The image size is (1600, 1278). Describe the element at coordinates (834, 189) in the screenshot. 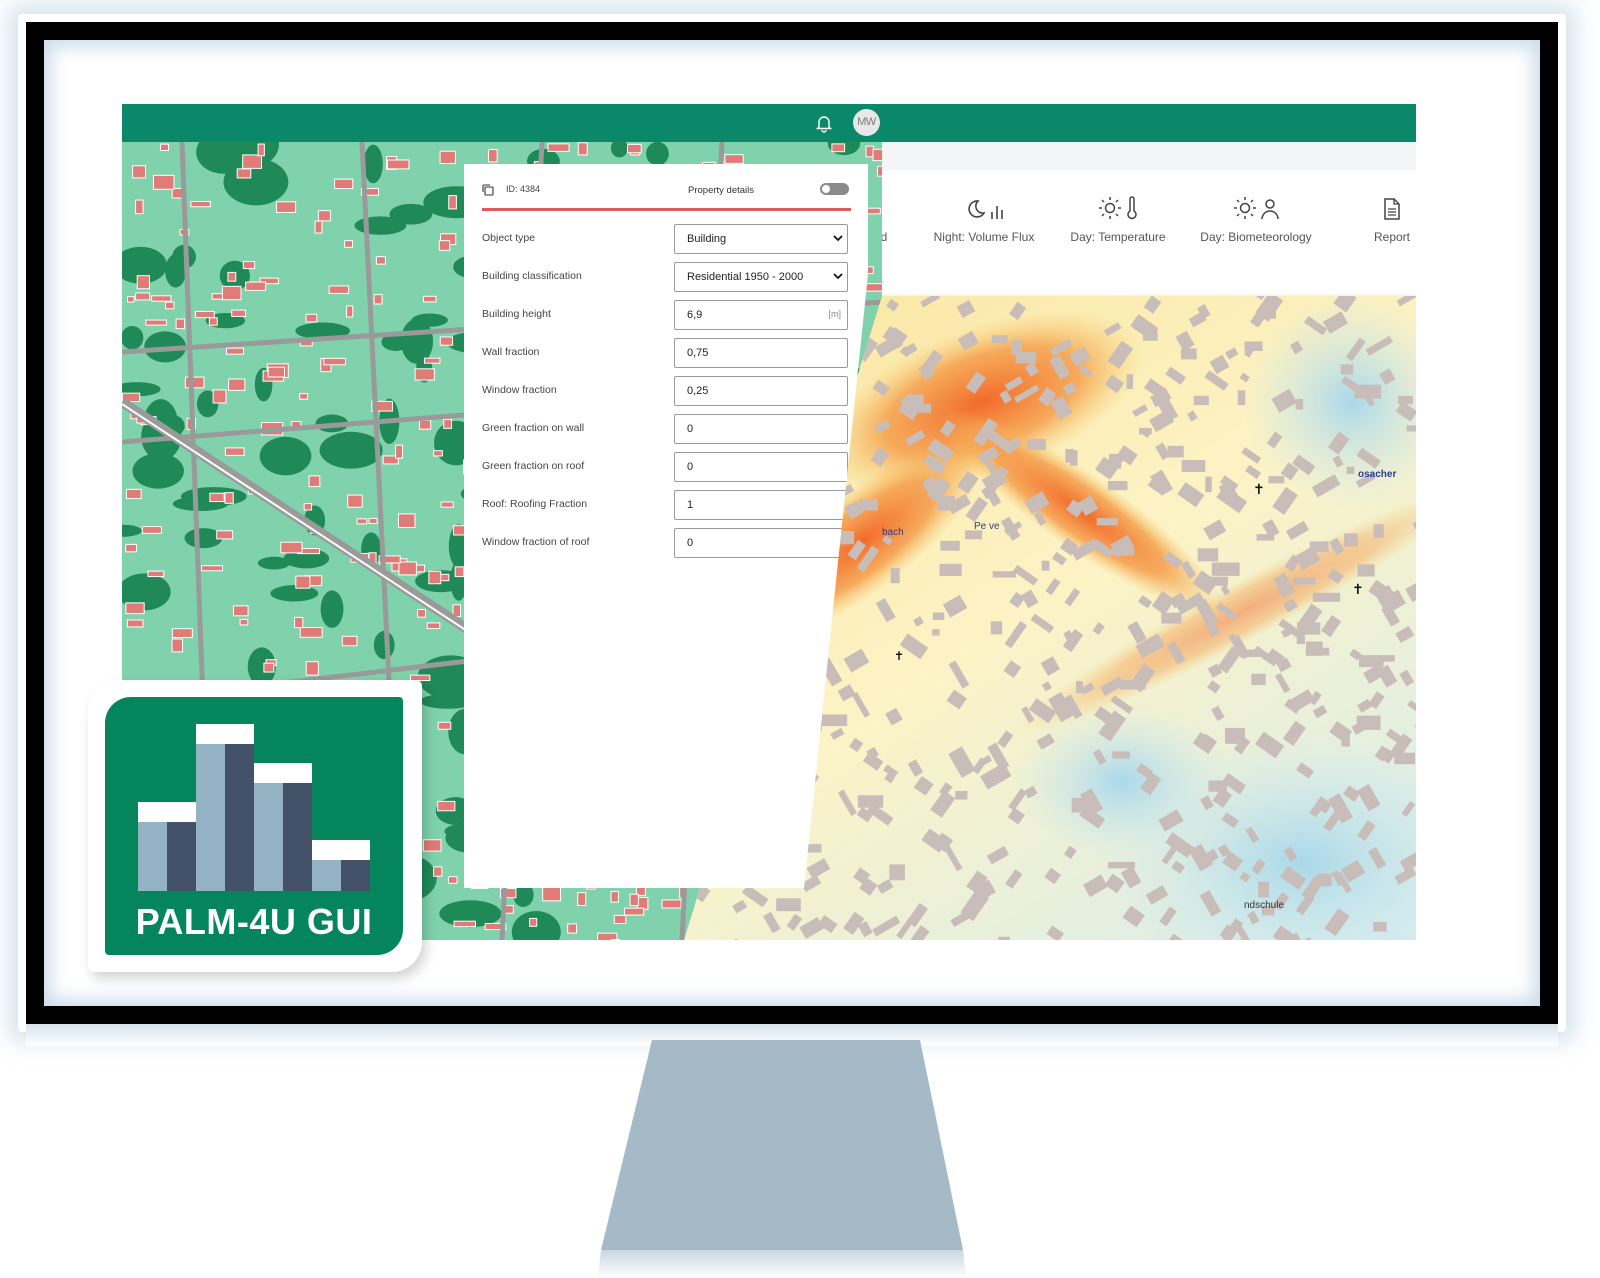

I see `property-details-toggle` at that location.